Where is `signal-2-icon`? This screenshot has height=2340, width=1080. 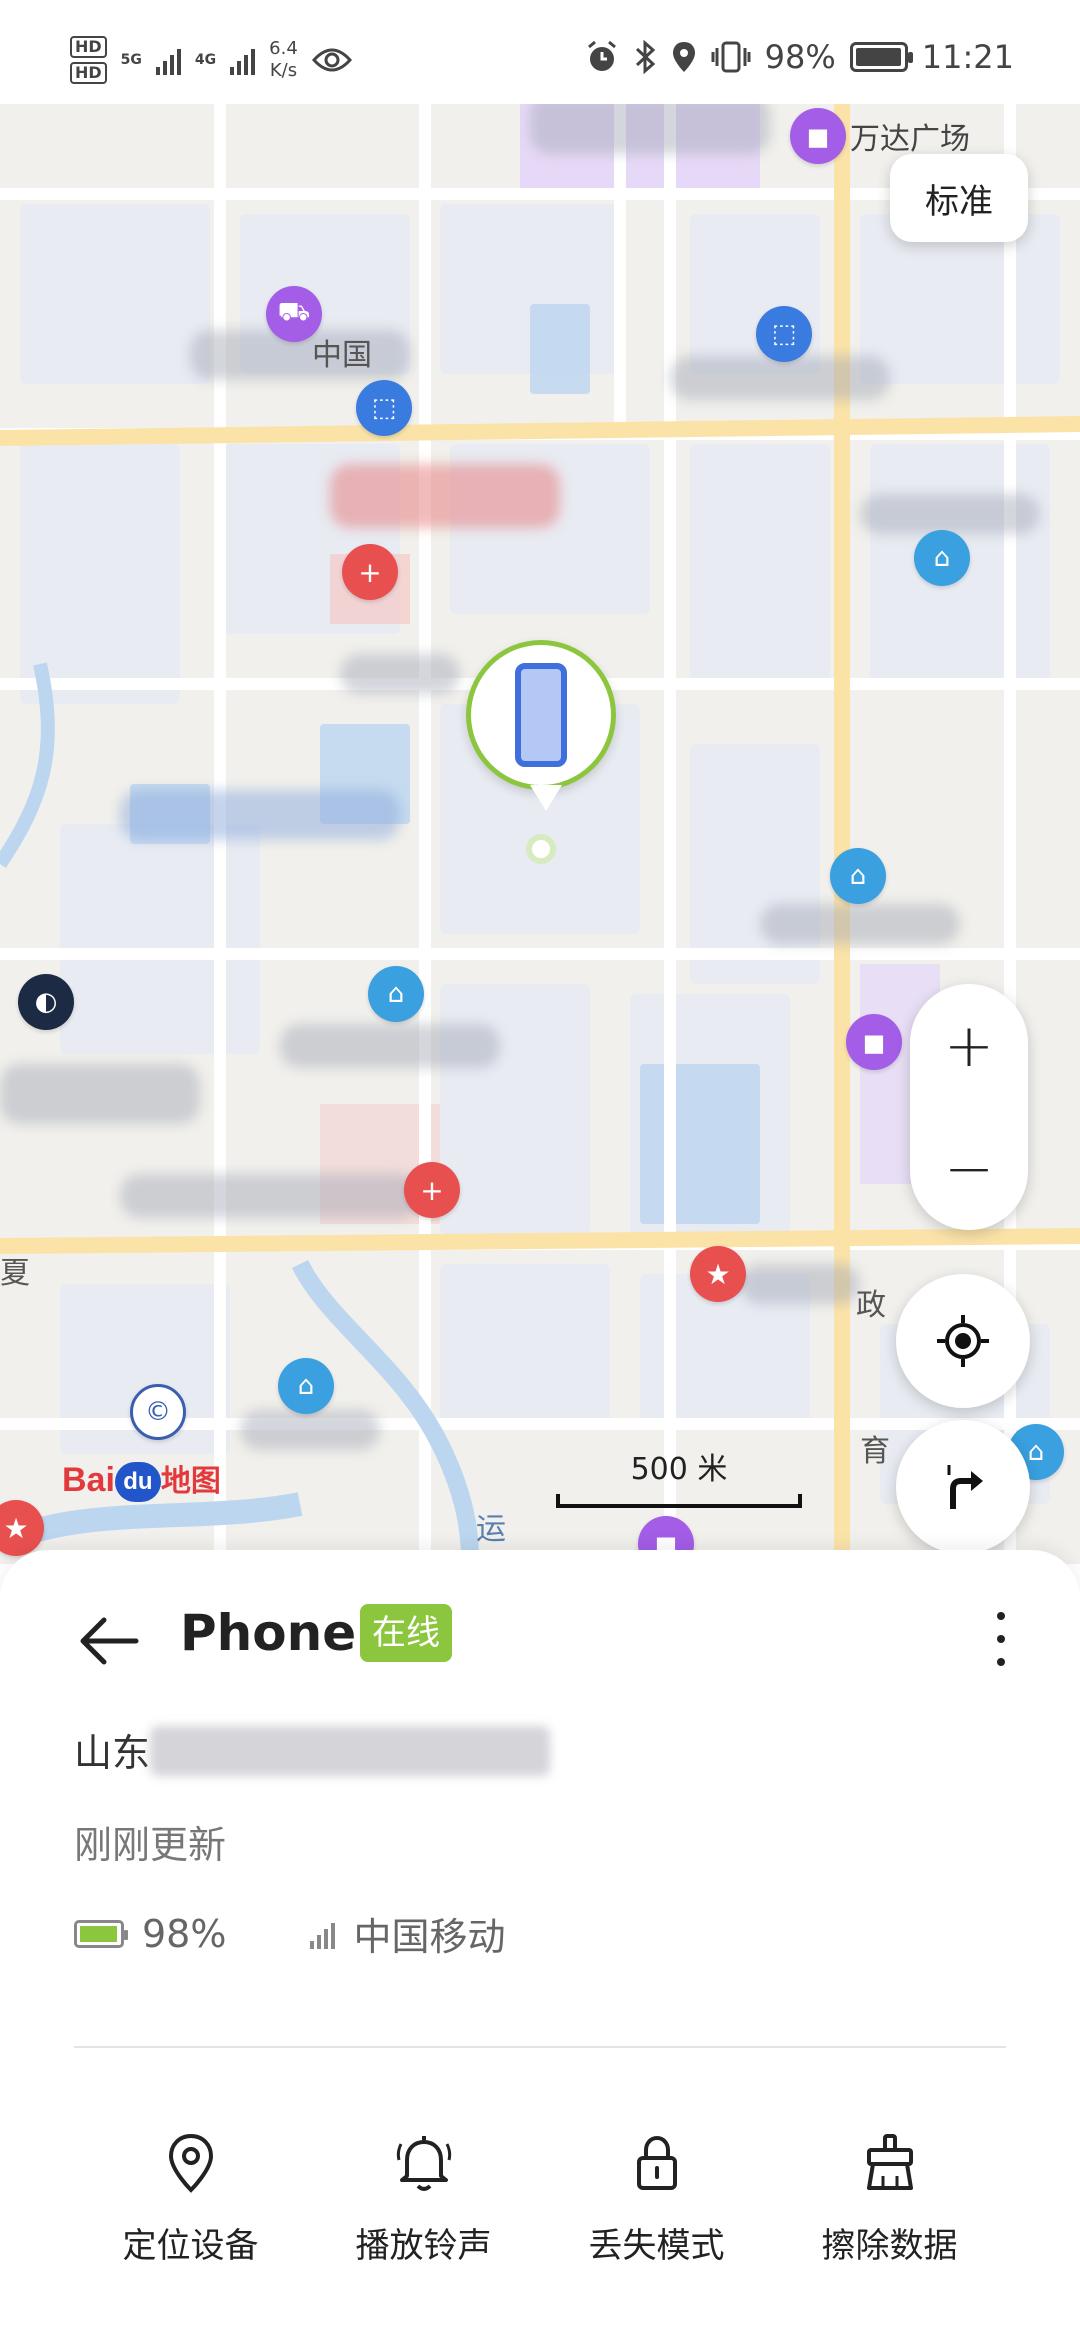 signal-2-icon is located at coordinates (243, 60).